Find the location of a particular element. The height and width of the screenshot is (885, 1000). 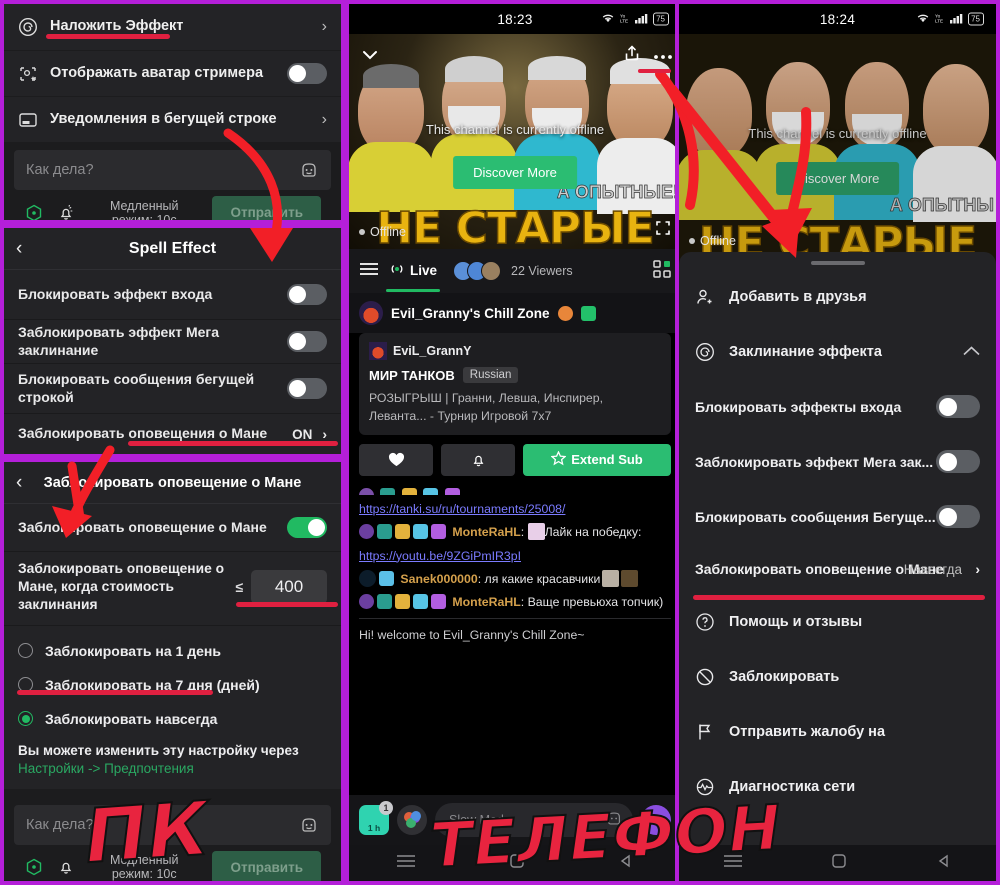

menu-item-help: Помощь и отзывы is located at coordinates (837, 621).